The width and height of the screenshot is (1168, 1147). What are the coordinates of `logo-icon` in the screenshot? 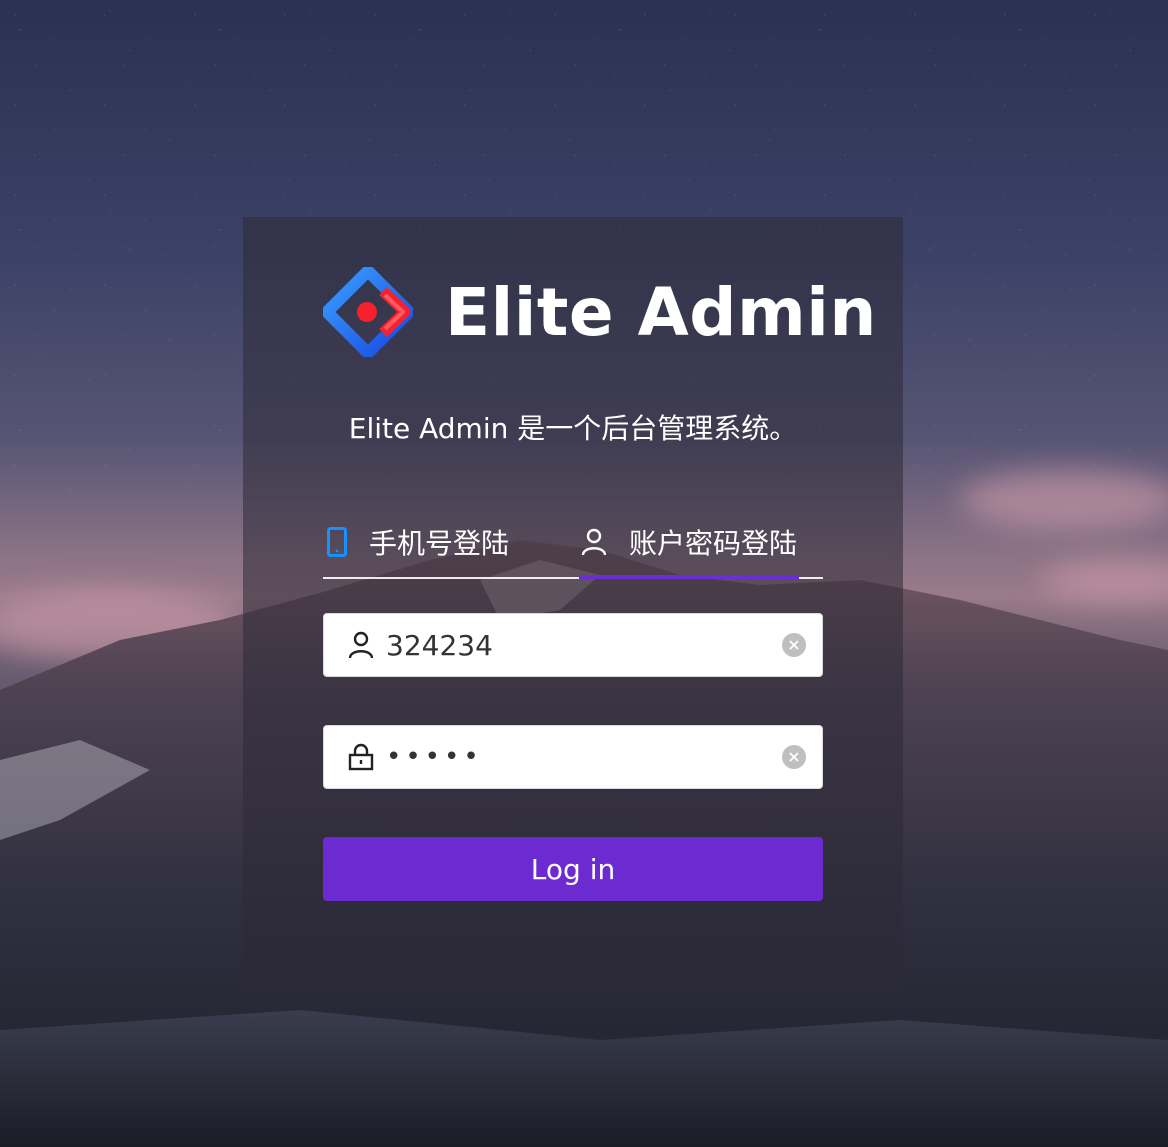 It's located at (368, 312).